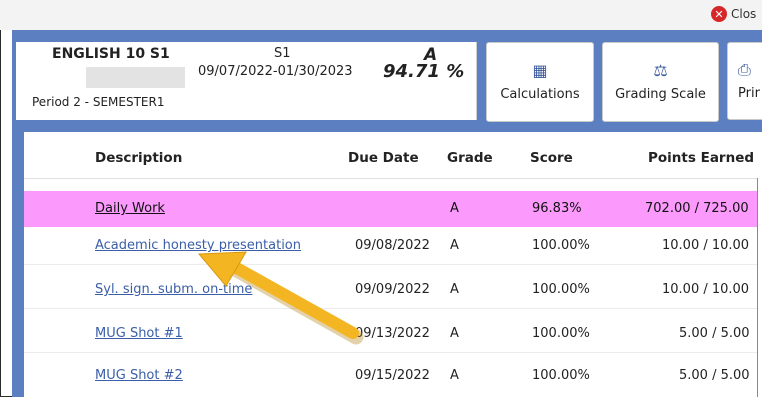  I want to click on date-range: 09/07/2022-01/30/2023, so click(275, 71).